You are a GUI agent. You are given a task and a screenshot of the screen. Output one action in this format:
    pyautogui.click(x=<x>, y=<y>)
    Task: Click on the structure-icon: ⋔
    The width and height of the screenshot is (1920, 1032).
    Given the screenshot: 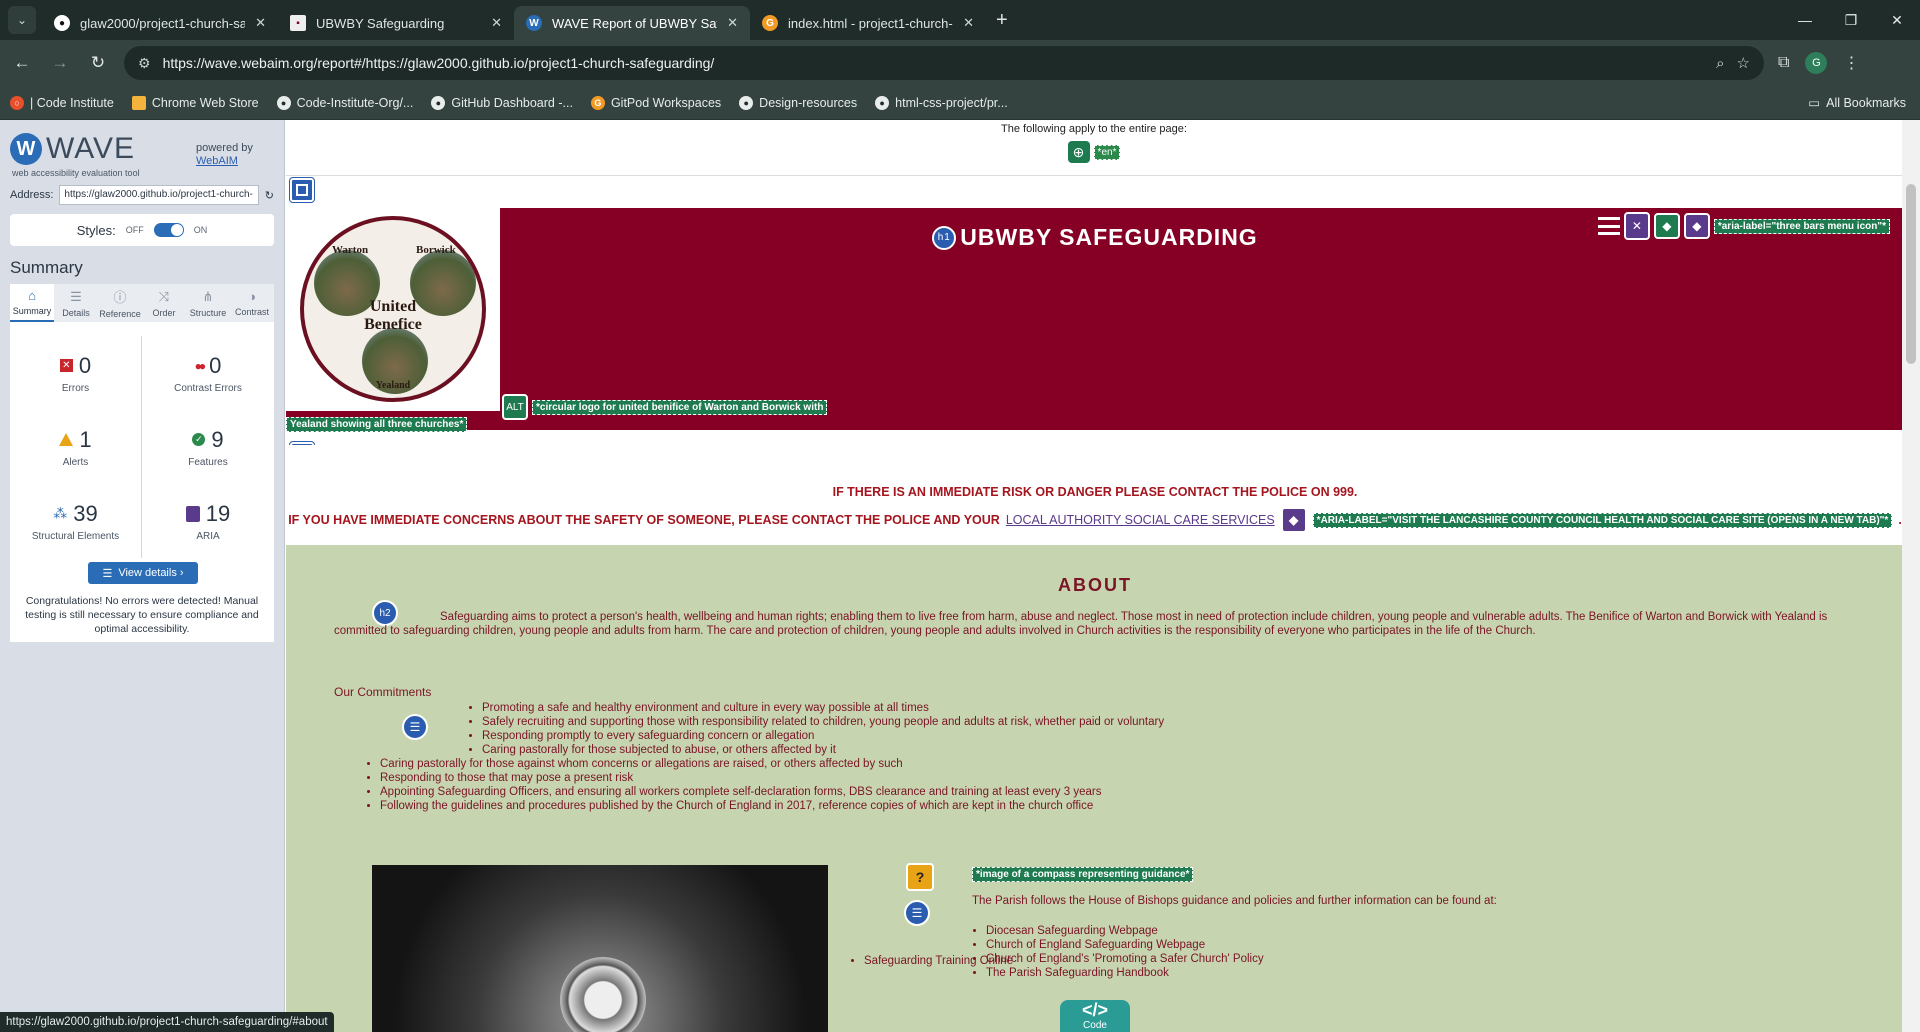 What is the action you would take?
    pyautogui.click(x=208, y=296)
    